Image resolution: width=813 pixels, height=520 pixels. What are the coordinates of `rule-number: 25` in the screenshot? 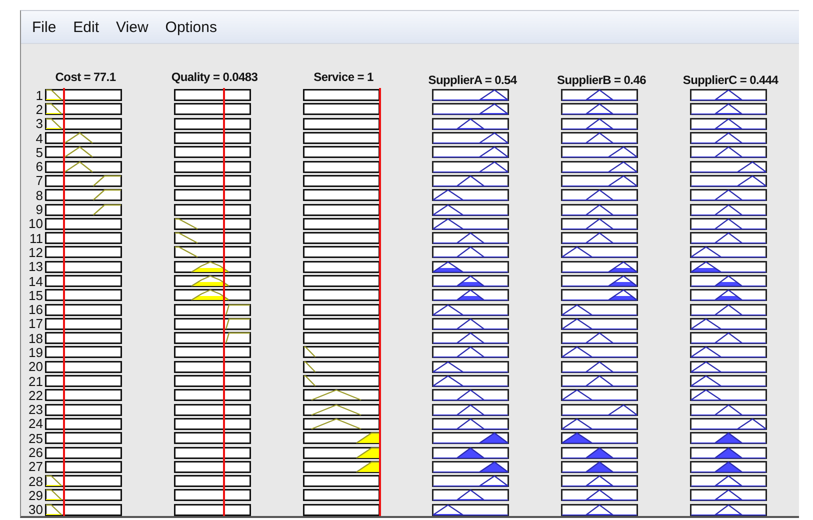 It's located at (36, 438).